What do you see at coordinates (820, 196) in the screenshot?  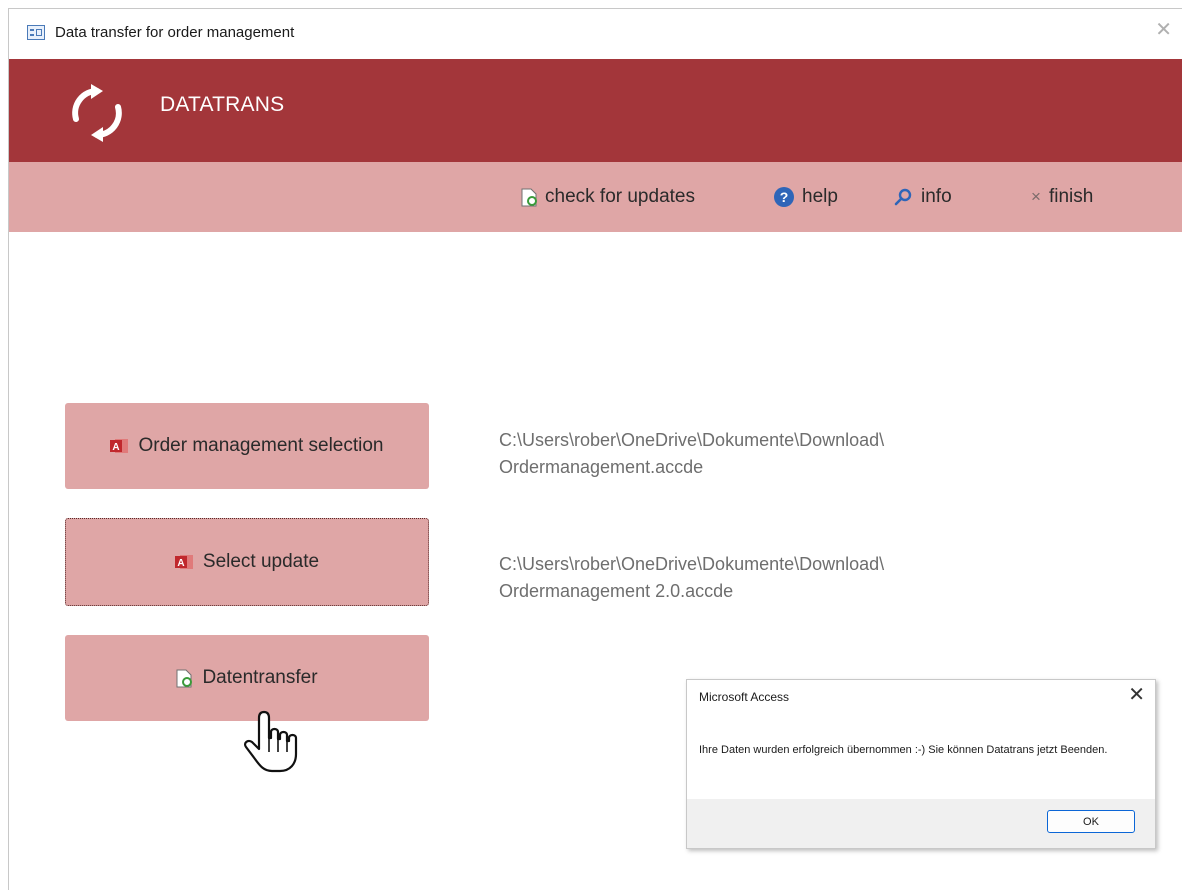 I see `help-label: help` at bounding box center [820, 196].